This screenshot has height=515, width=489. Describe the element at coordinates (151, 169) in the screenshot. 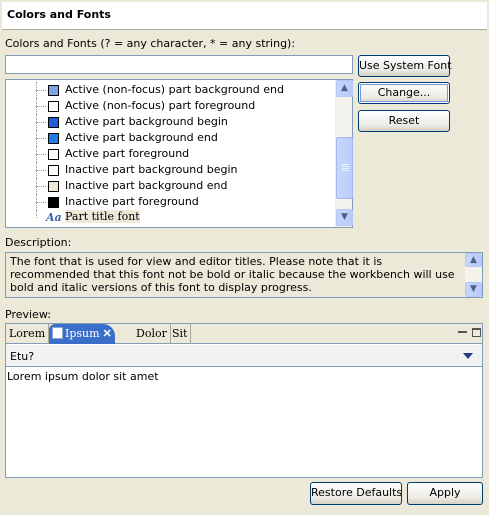

I see `tree-item-label: Inactive part background begin` at that location.